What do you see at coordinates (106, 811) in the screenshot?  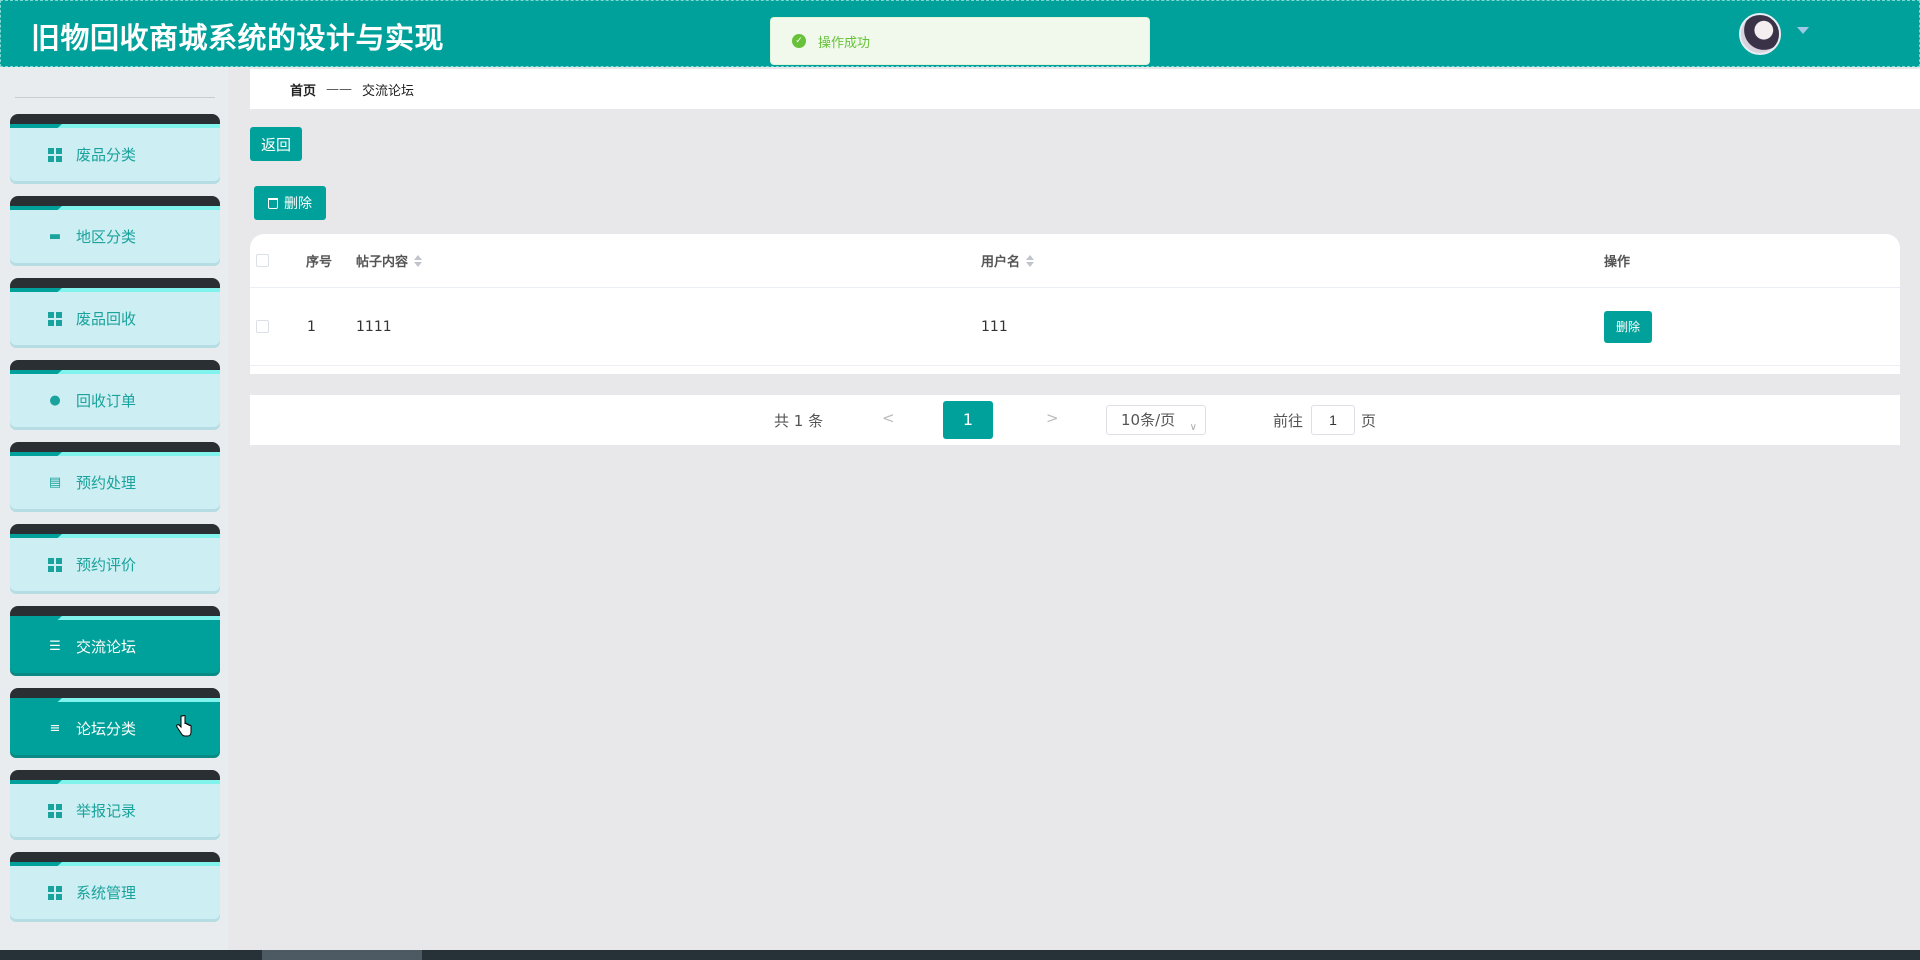 I see `sidebar-item-label: 举报记录` at bounding box center [106, 811].